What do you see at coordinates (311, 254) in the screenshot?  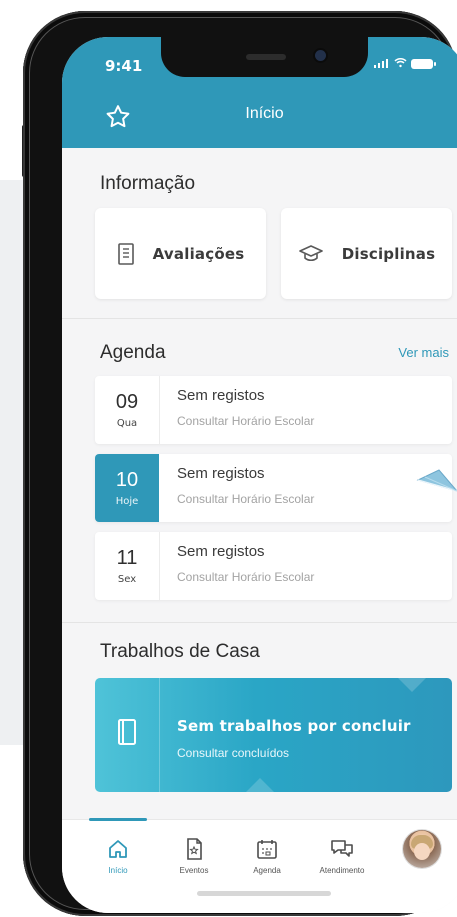 I see `graduation-cap-icon` at bounding box center [311, 254].